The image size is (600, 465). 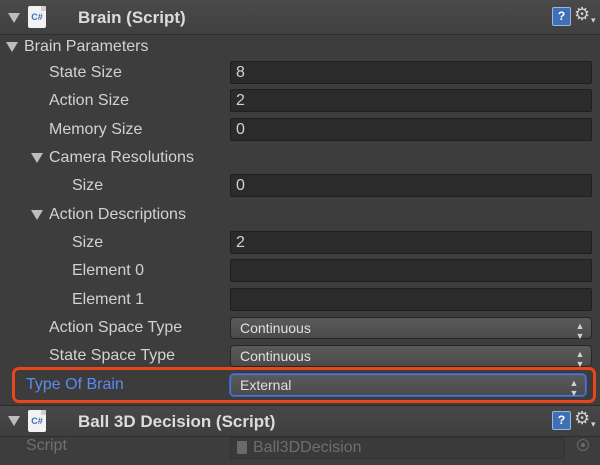 I want to click on element-1-label: Element 1, so click(x=108, y=299).